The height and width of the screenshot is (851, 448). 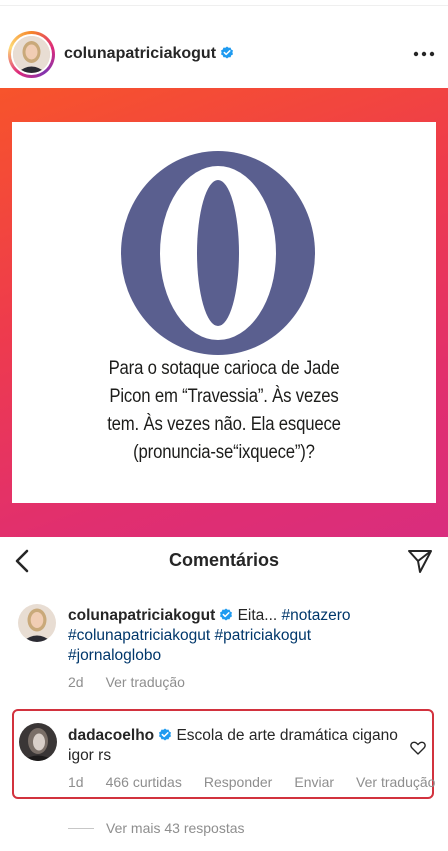 I want to click on view-more-replies: Ver mais 43 respostas, so click(x=156, y=828).